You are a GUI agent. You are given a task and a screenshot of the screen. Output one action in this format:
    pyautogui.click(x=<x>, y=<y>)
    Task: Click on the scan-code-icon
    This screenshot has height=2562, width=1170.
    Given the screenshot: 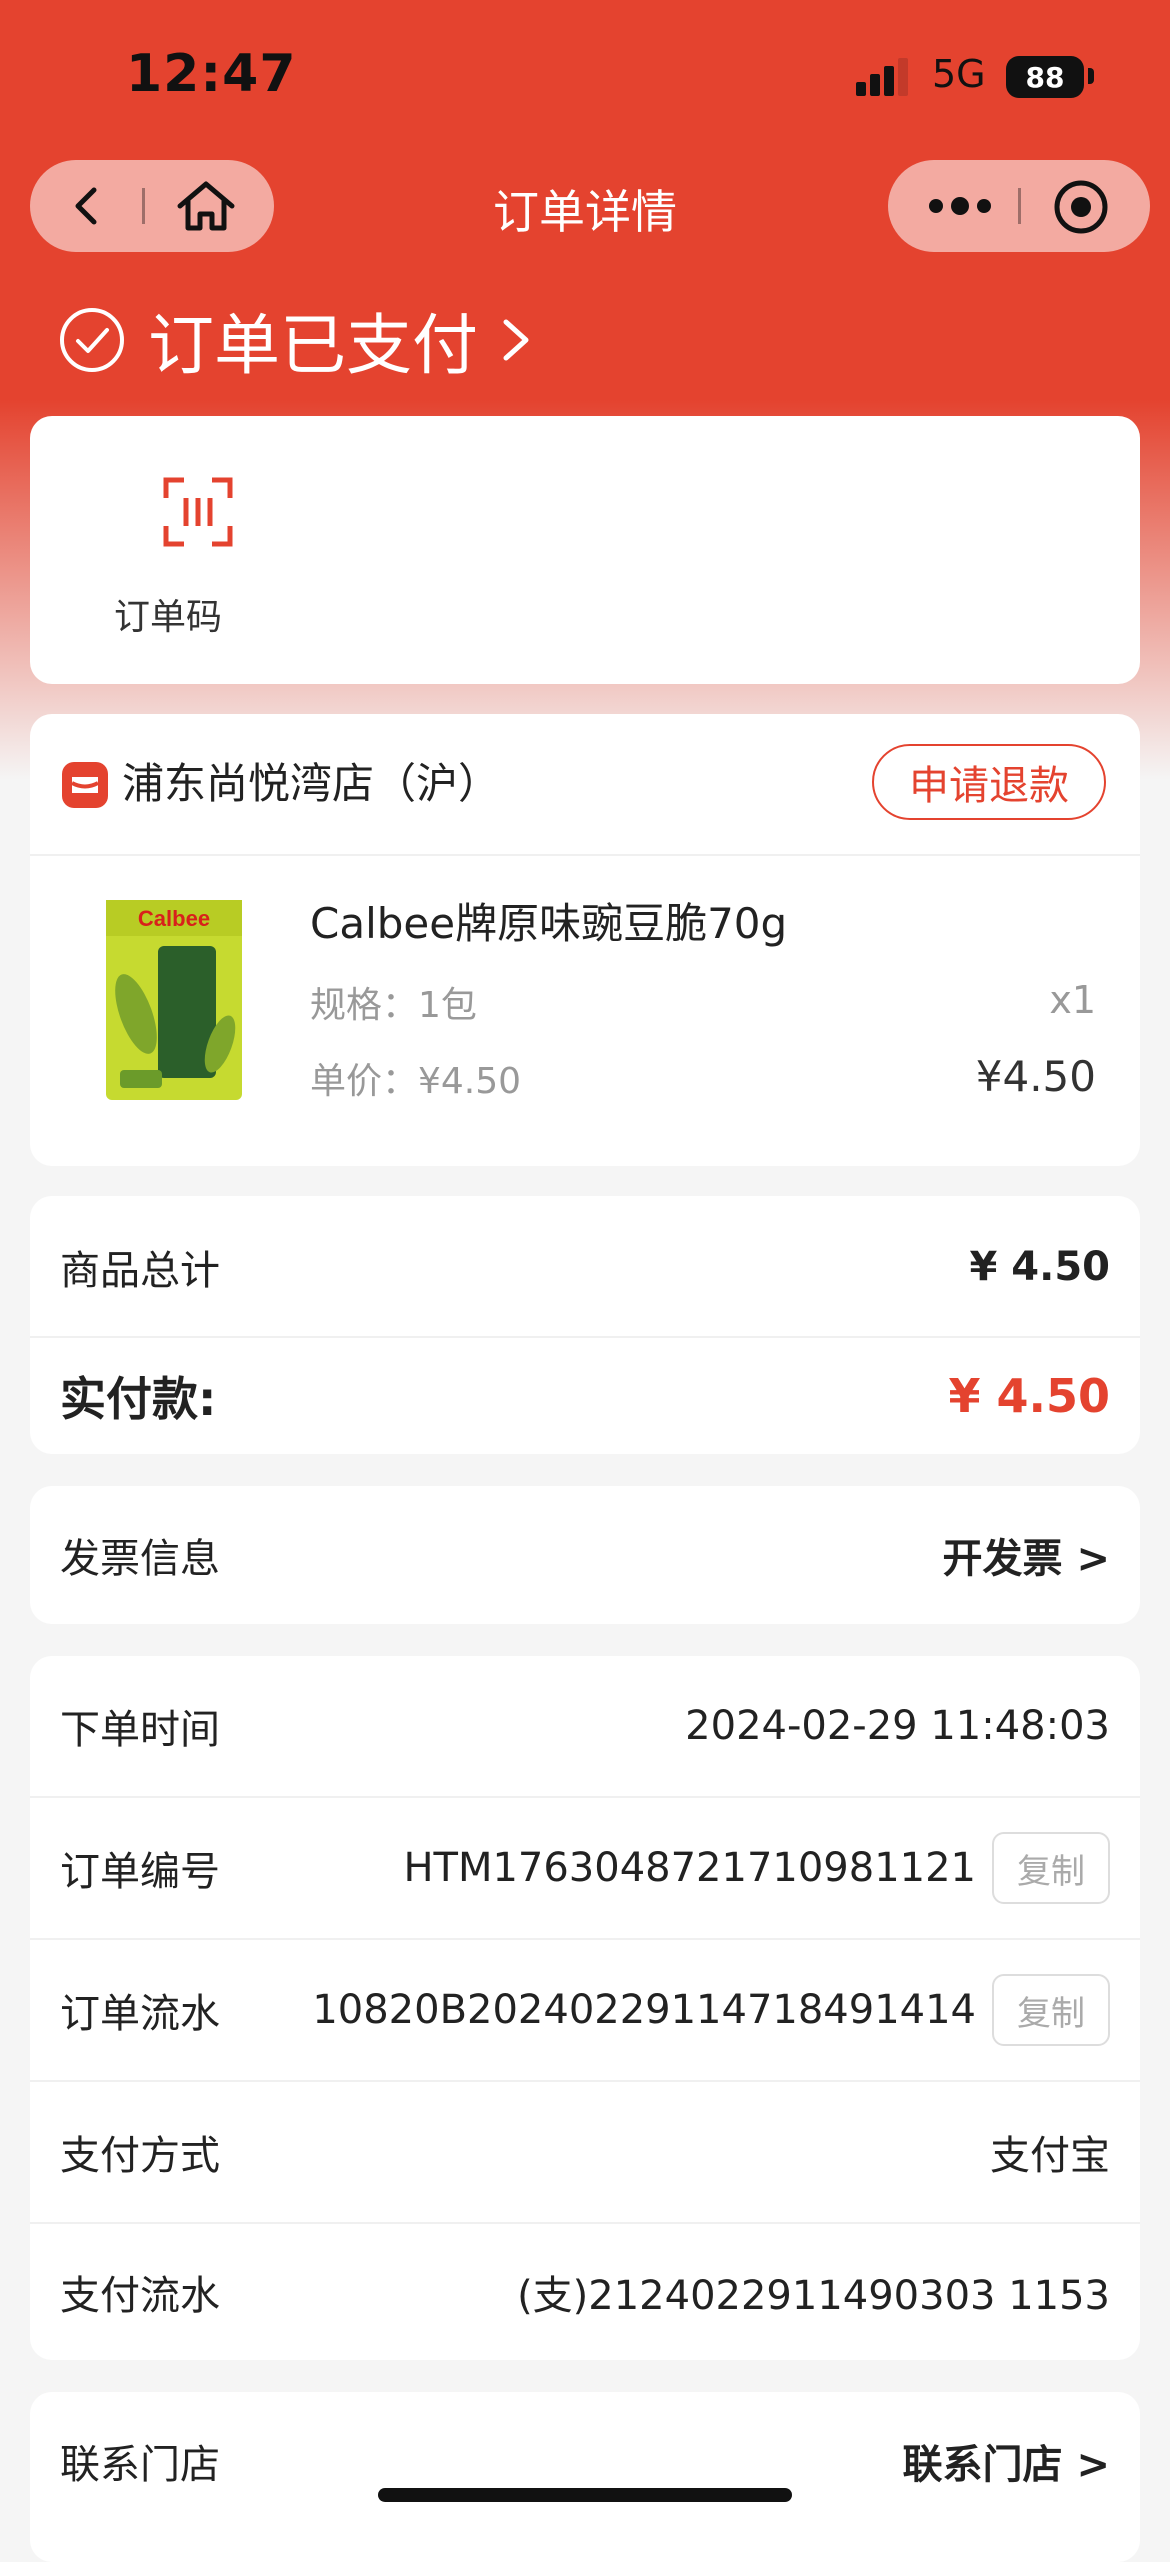 What is the action you would take?
    pyautogui.click(x=198, y=512)
    